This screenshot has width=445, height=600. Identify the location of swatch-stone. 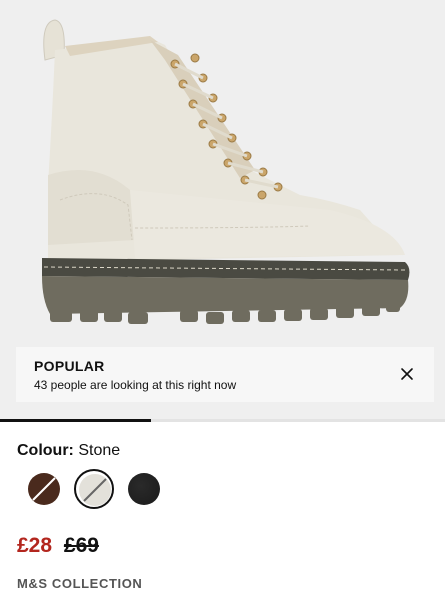
(94, 489).